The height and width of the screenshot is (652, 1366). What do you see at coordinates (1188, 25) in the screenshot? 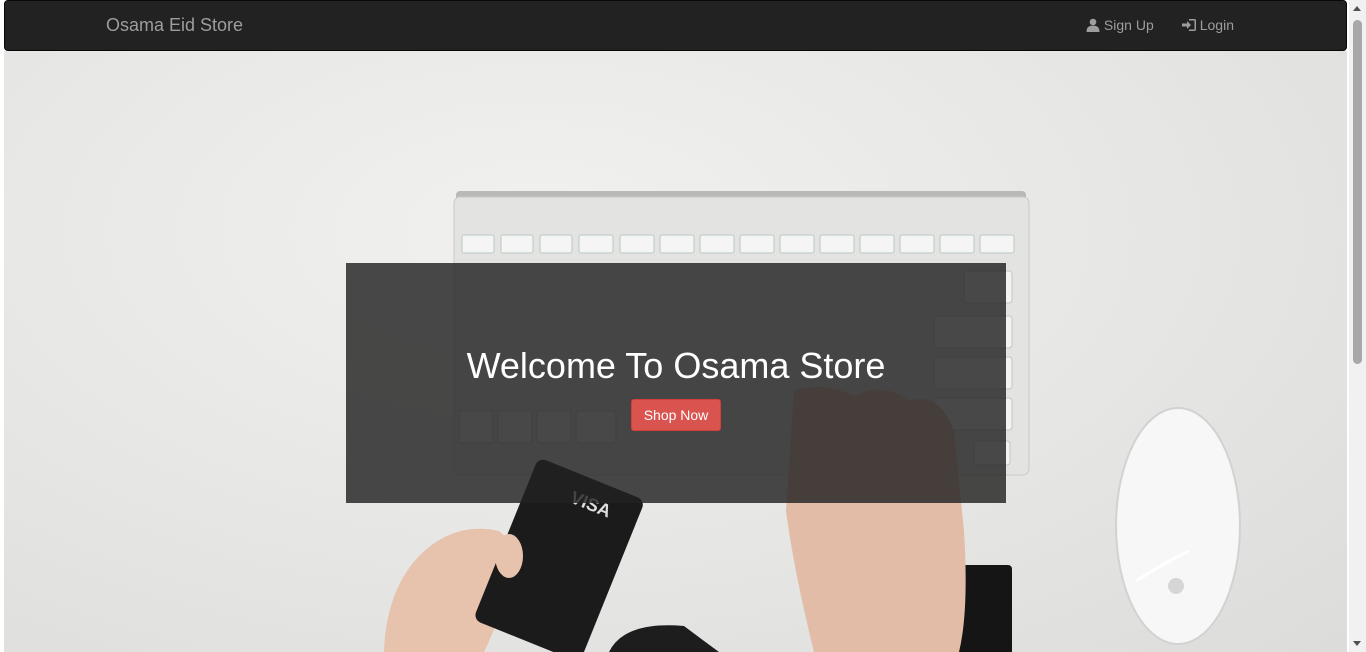
I see `login-icon` at bounding box center [1188, 25].